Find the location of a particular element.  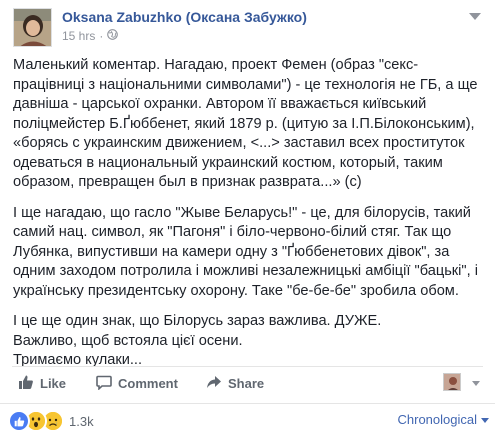

comment-label: Comment is located at coordinates (148, 383).